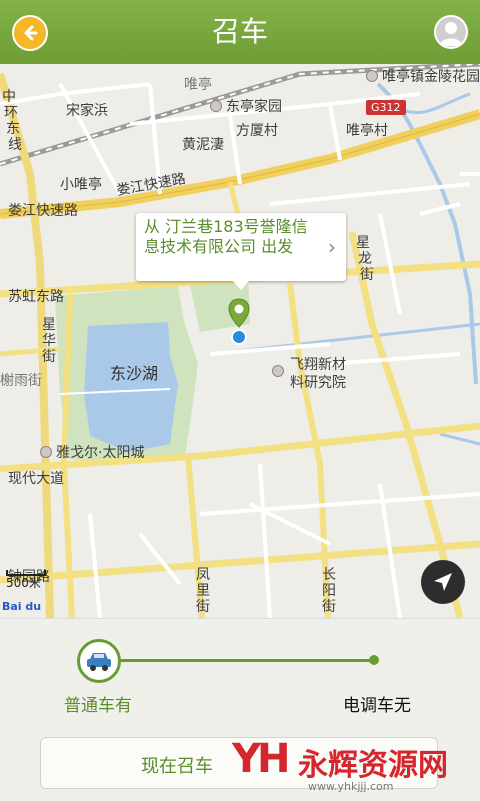 The width and height of the screenshot is (480, 801). What do you see at coordinates (15, 145) in the screenshot?
I see `map-label-ring-4: 线` at bounding box center [15, 145].